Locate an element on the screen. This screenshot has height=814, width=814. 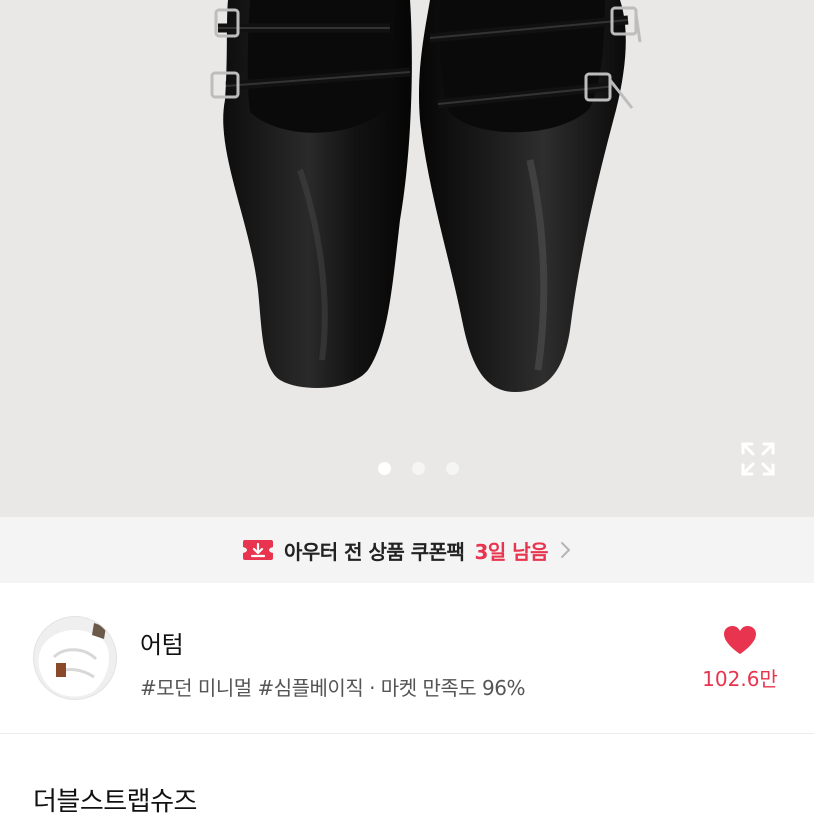
coupon-deadline: 3일 남음 is located at coordinates (511, 551).